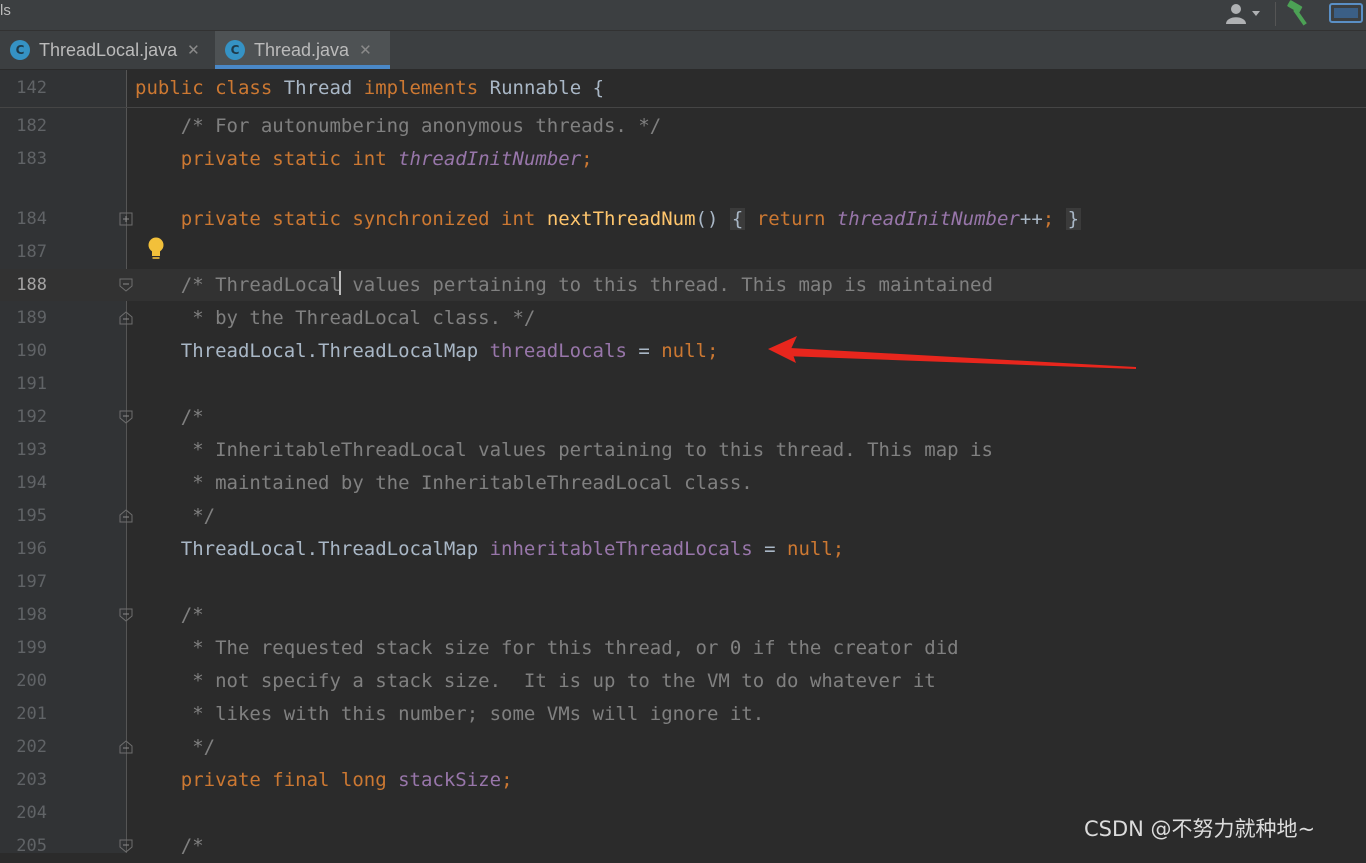 Image resolution: width=1366 pixels, height=863 pixels. I want to click on code-token: private static synchronized int, so click(341, 219).